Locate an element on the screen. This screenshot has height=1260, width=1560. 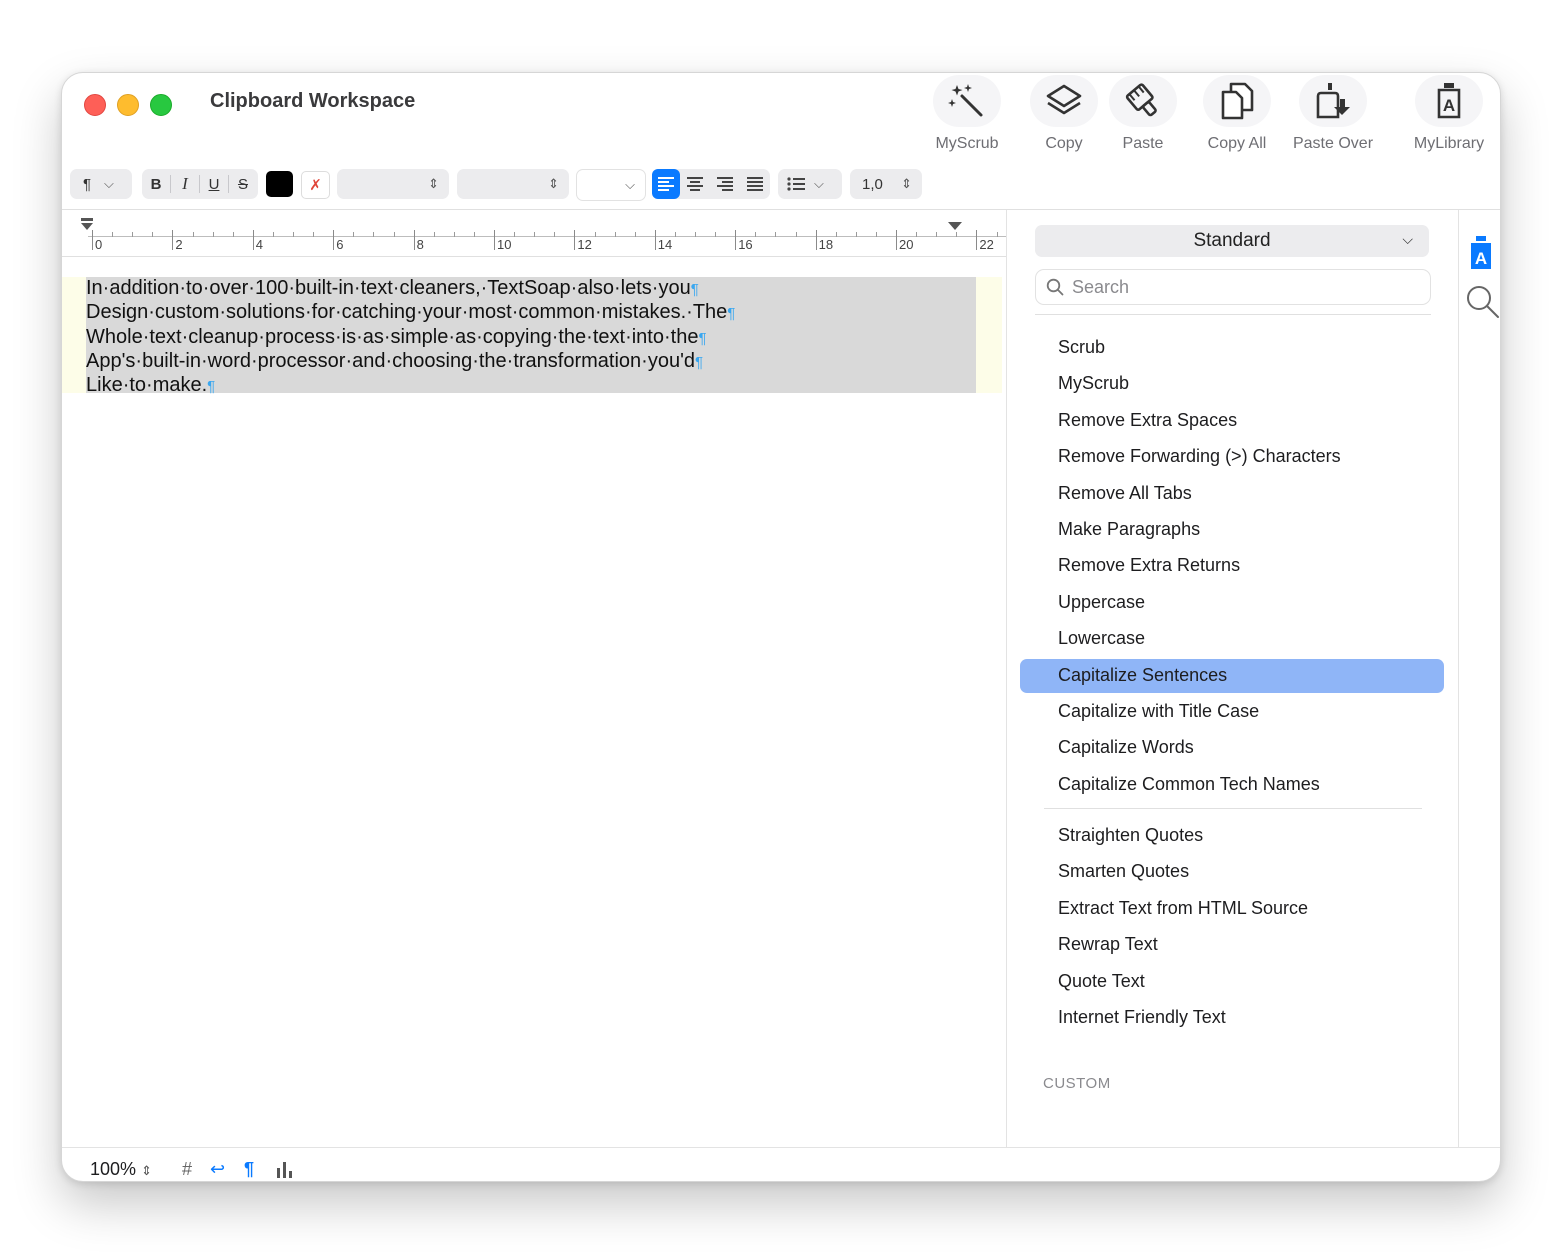
paste-label: Paste is located at coordinates (1143, 143).